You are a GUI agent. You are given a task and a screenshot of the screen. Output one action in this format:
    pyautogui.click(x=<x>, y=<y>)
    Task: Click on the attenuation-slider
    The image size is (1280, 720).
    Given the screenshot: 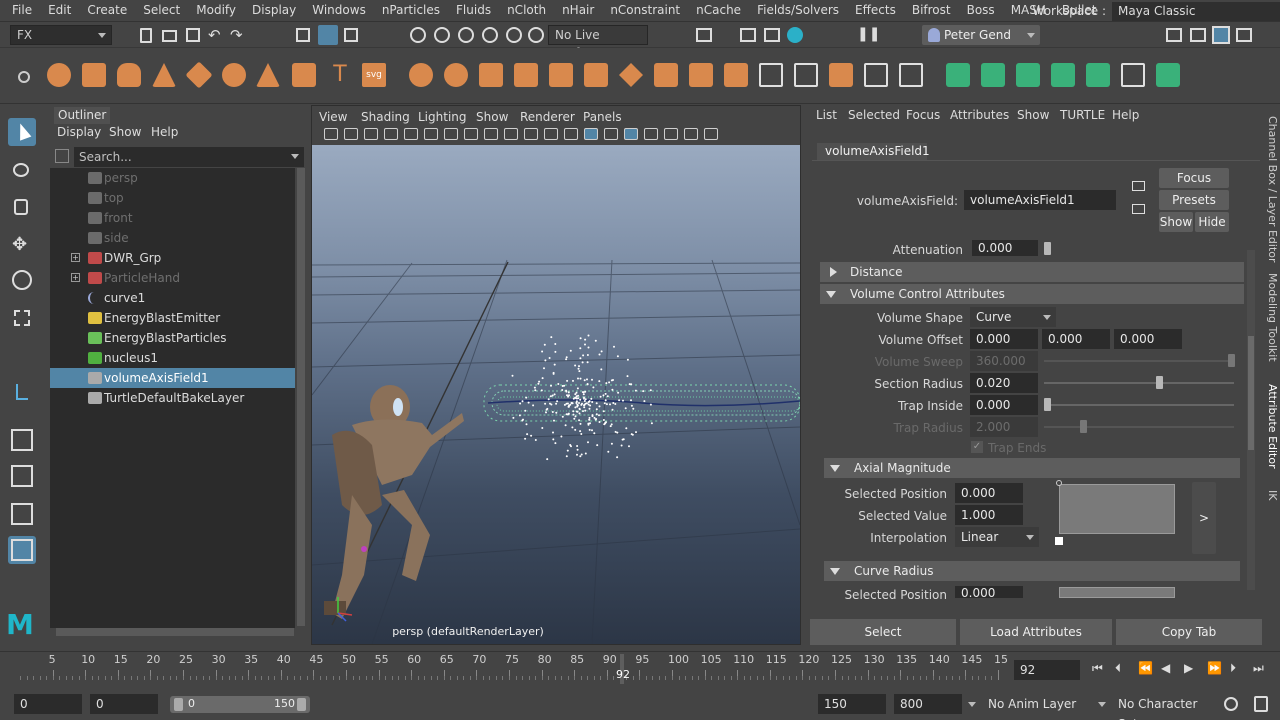 What is the action you would take?
    pyautogui.click(x=1047, y=248)
    